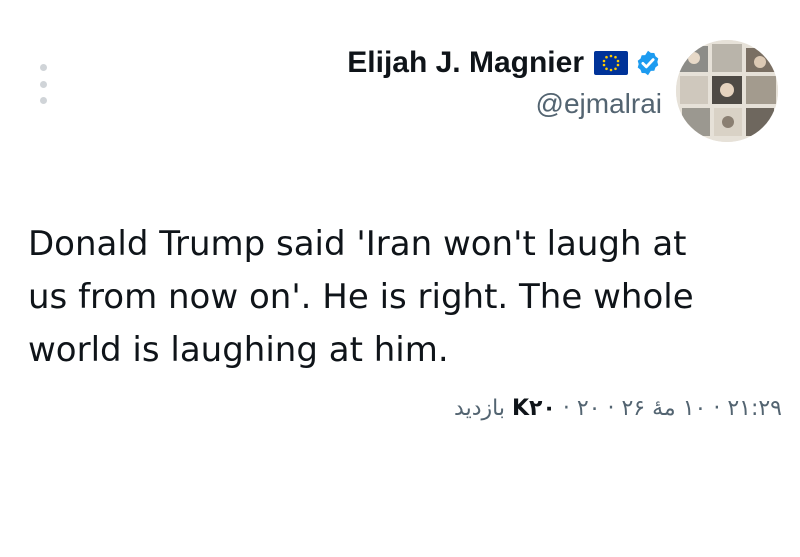  What do you see at coordinates (533, 408) in the screenshot?
I see `views-count: K۲۰` at bounding box center [533, 408].